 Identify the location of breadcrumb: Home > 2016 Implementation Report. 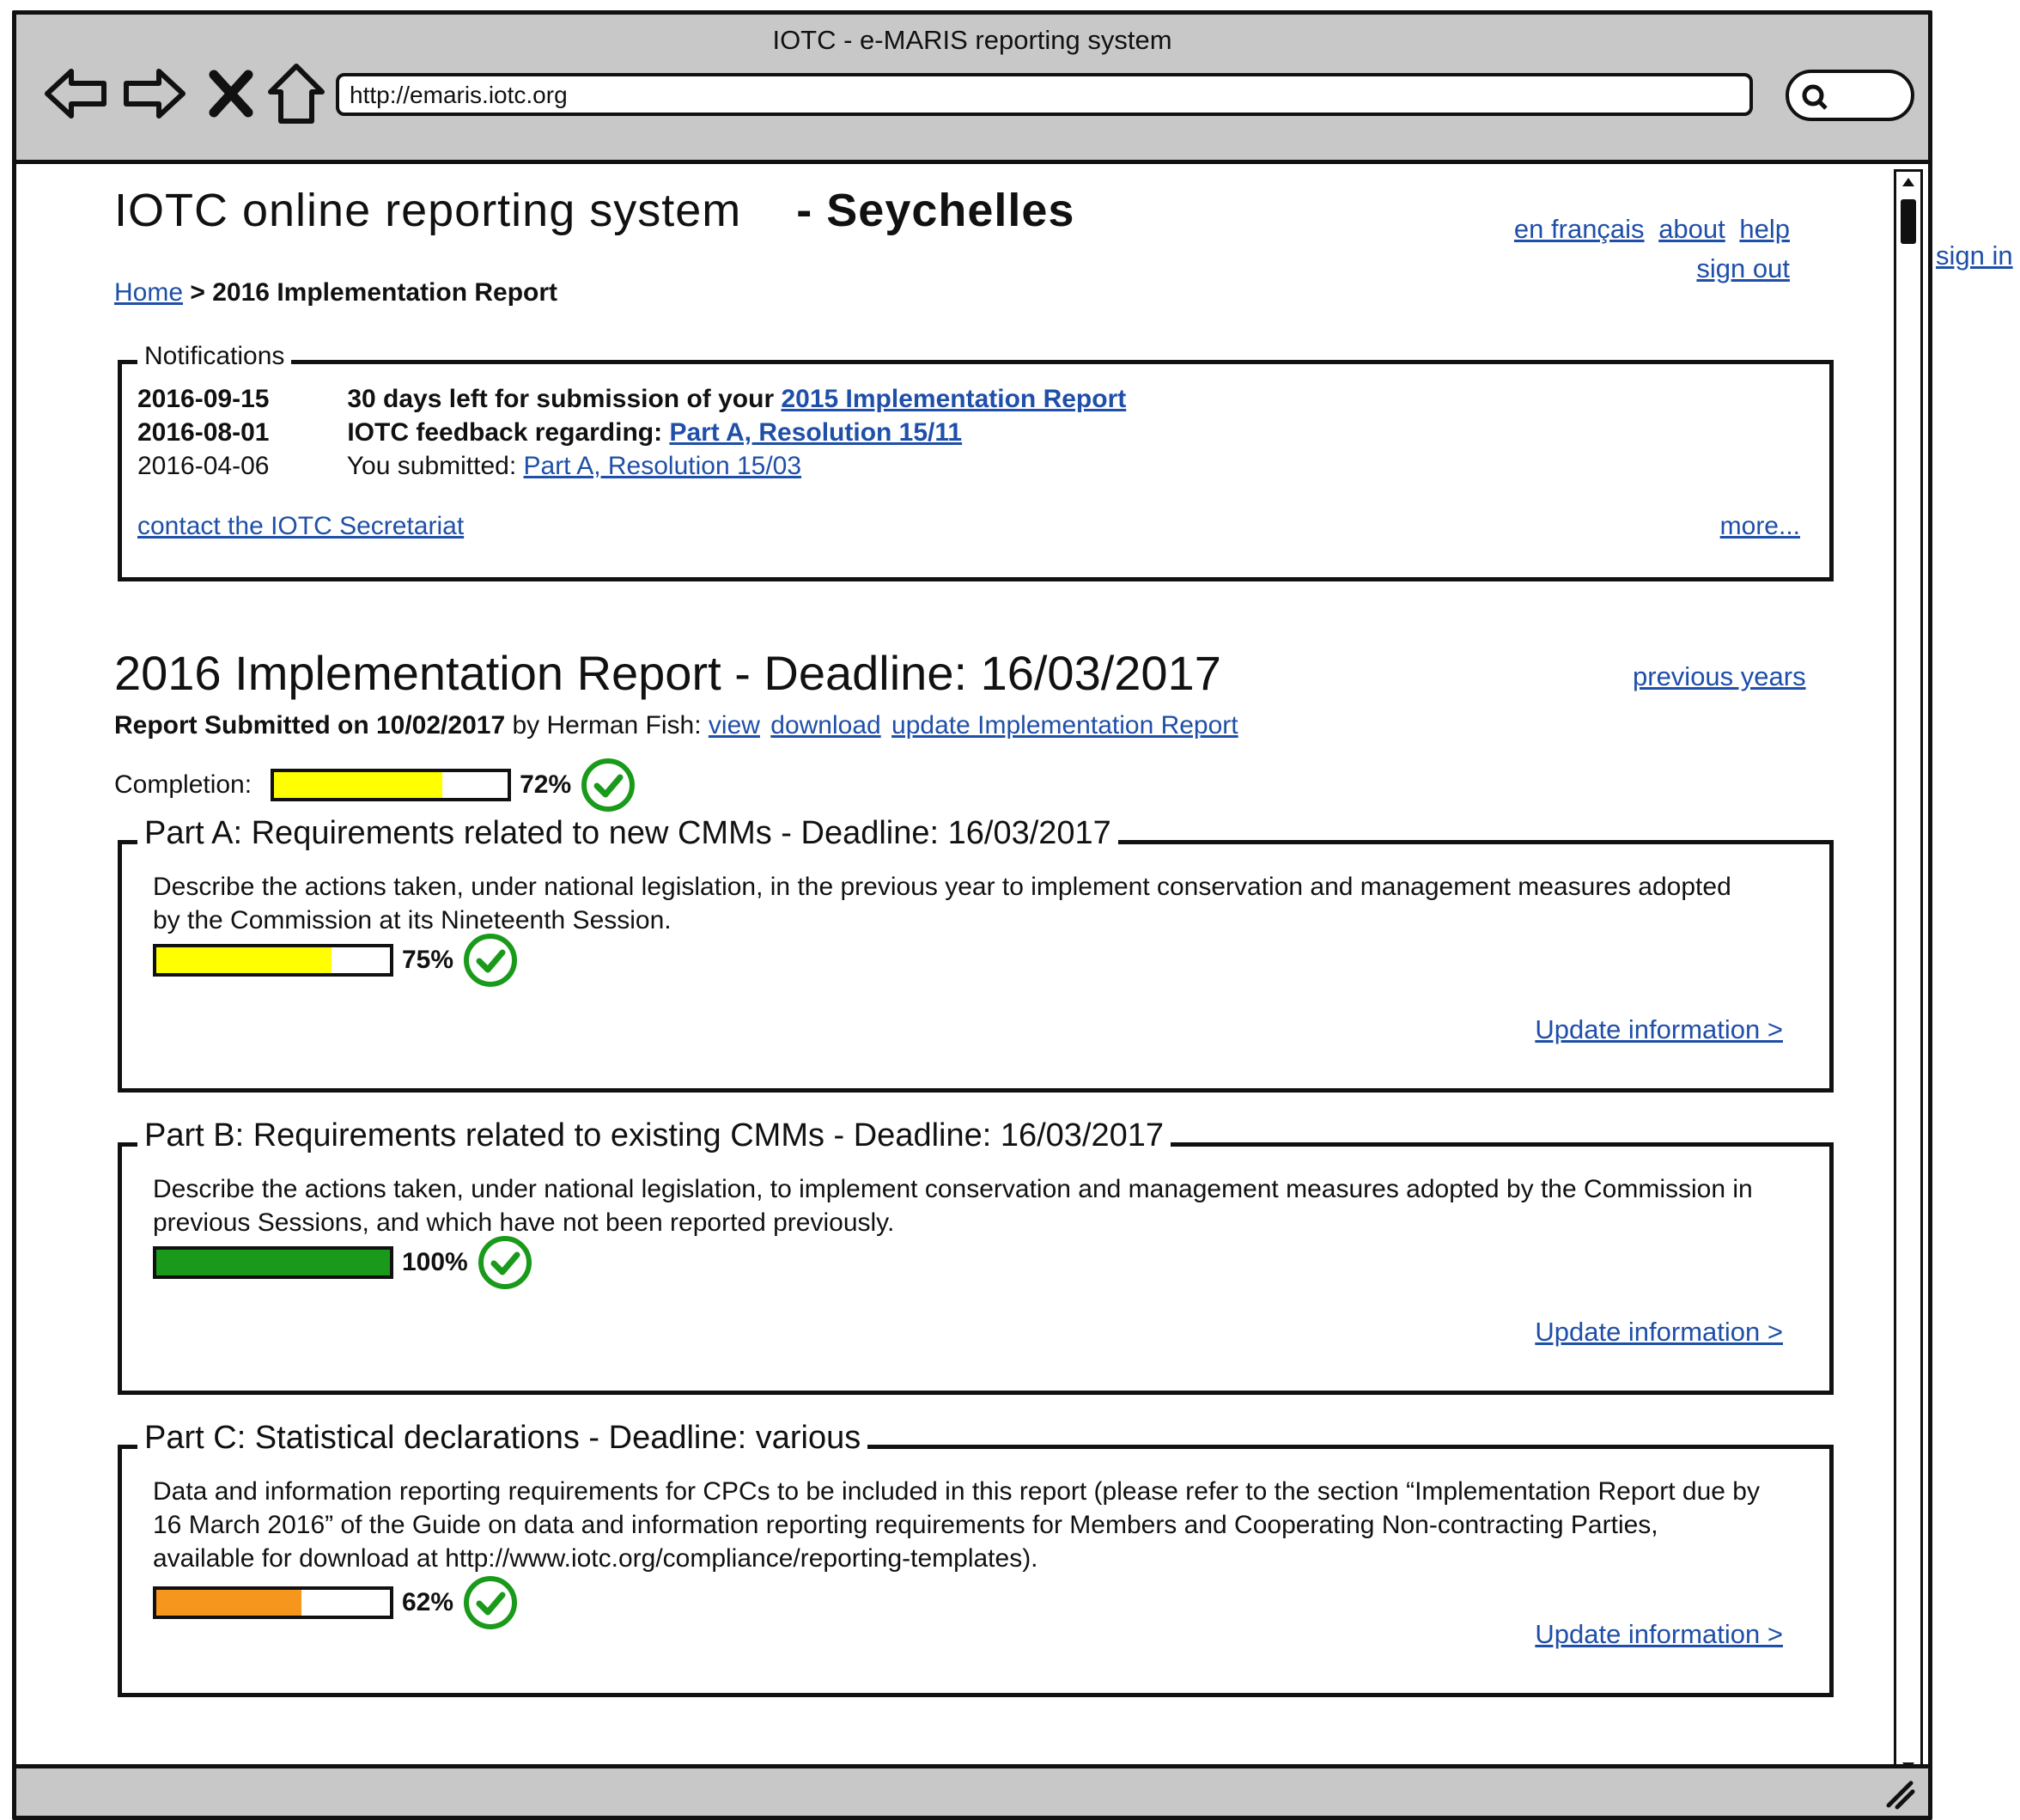
(335, 292).